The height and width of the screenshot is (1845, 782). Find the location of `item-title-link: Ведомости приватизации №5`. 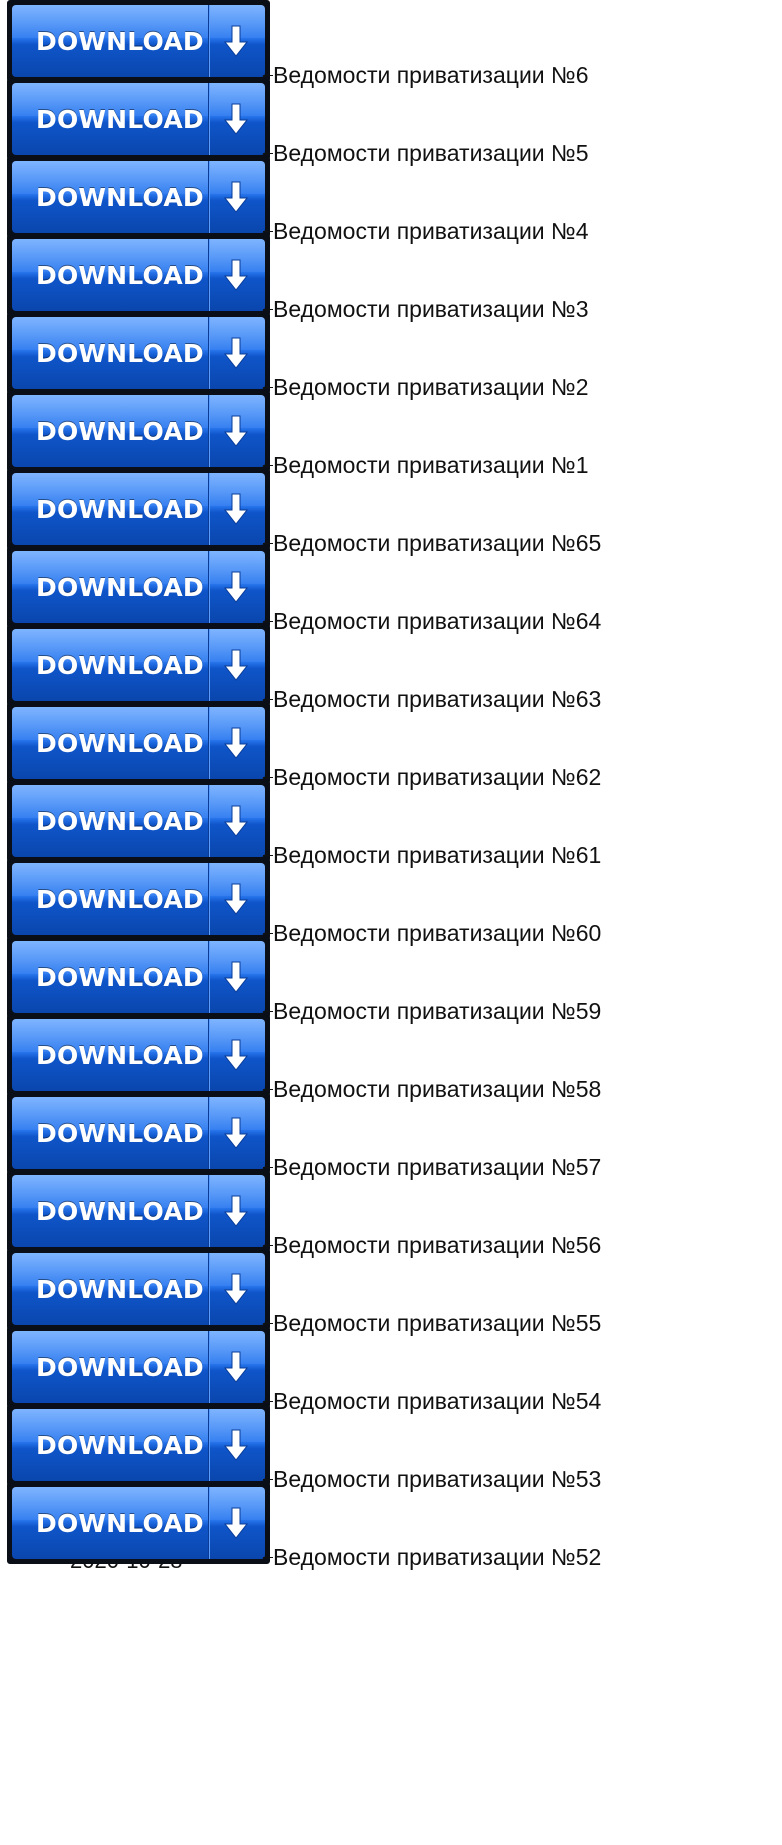

item-title-link: Ведомости приватизации №5 is located at coordinates (426, 153).